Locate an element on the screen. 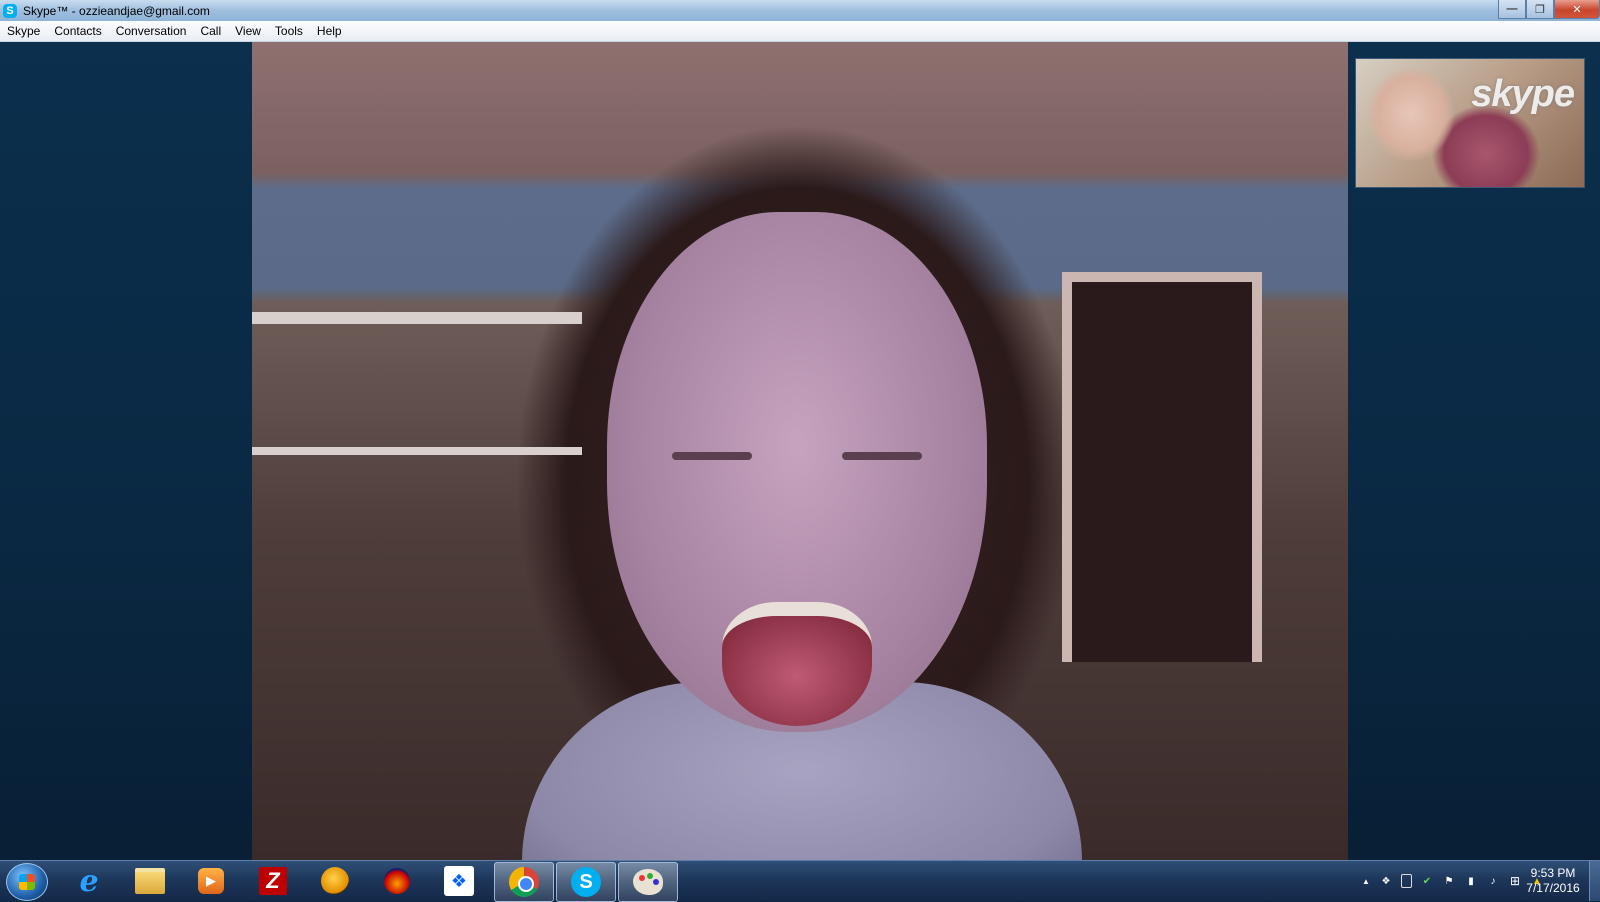 The height and width of the screenshot is (902, 1600). paint-palette-icon is located at coordinates (648, 882).